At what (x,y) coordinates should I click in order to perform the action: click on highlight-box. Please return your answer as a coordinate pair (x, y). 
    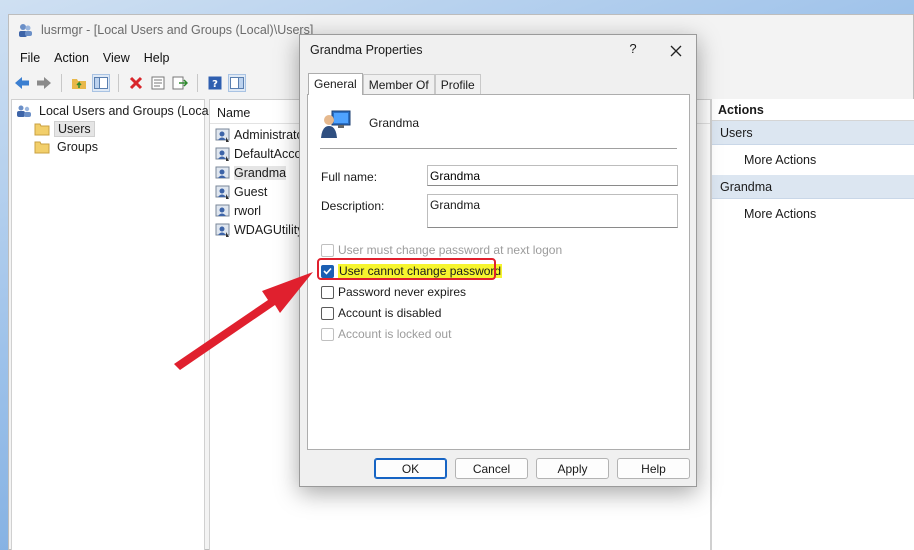
    Looking at the image, I should click on (406, 269).